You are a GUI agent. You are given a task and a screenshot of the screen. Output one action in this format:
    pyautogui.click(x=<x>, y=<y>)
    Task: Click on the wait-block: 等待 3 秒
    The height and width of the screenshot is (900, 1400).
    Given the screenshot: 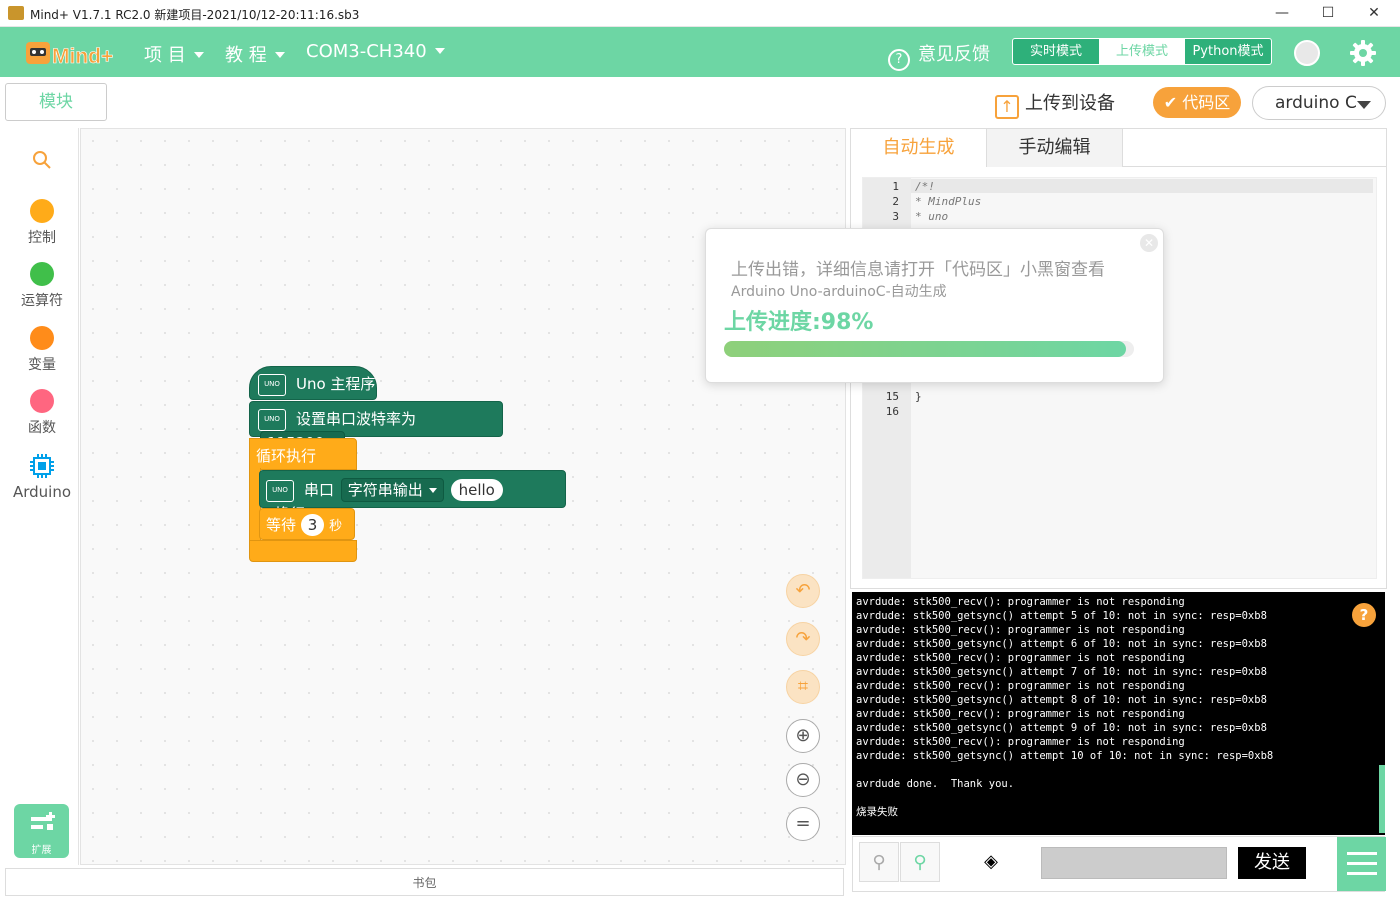 What is the action you would take?
    pyautogui.click(x=307, y=524)
    